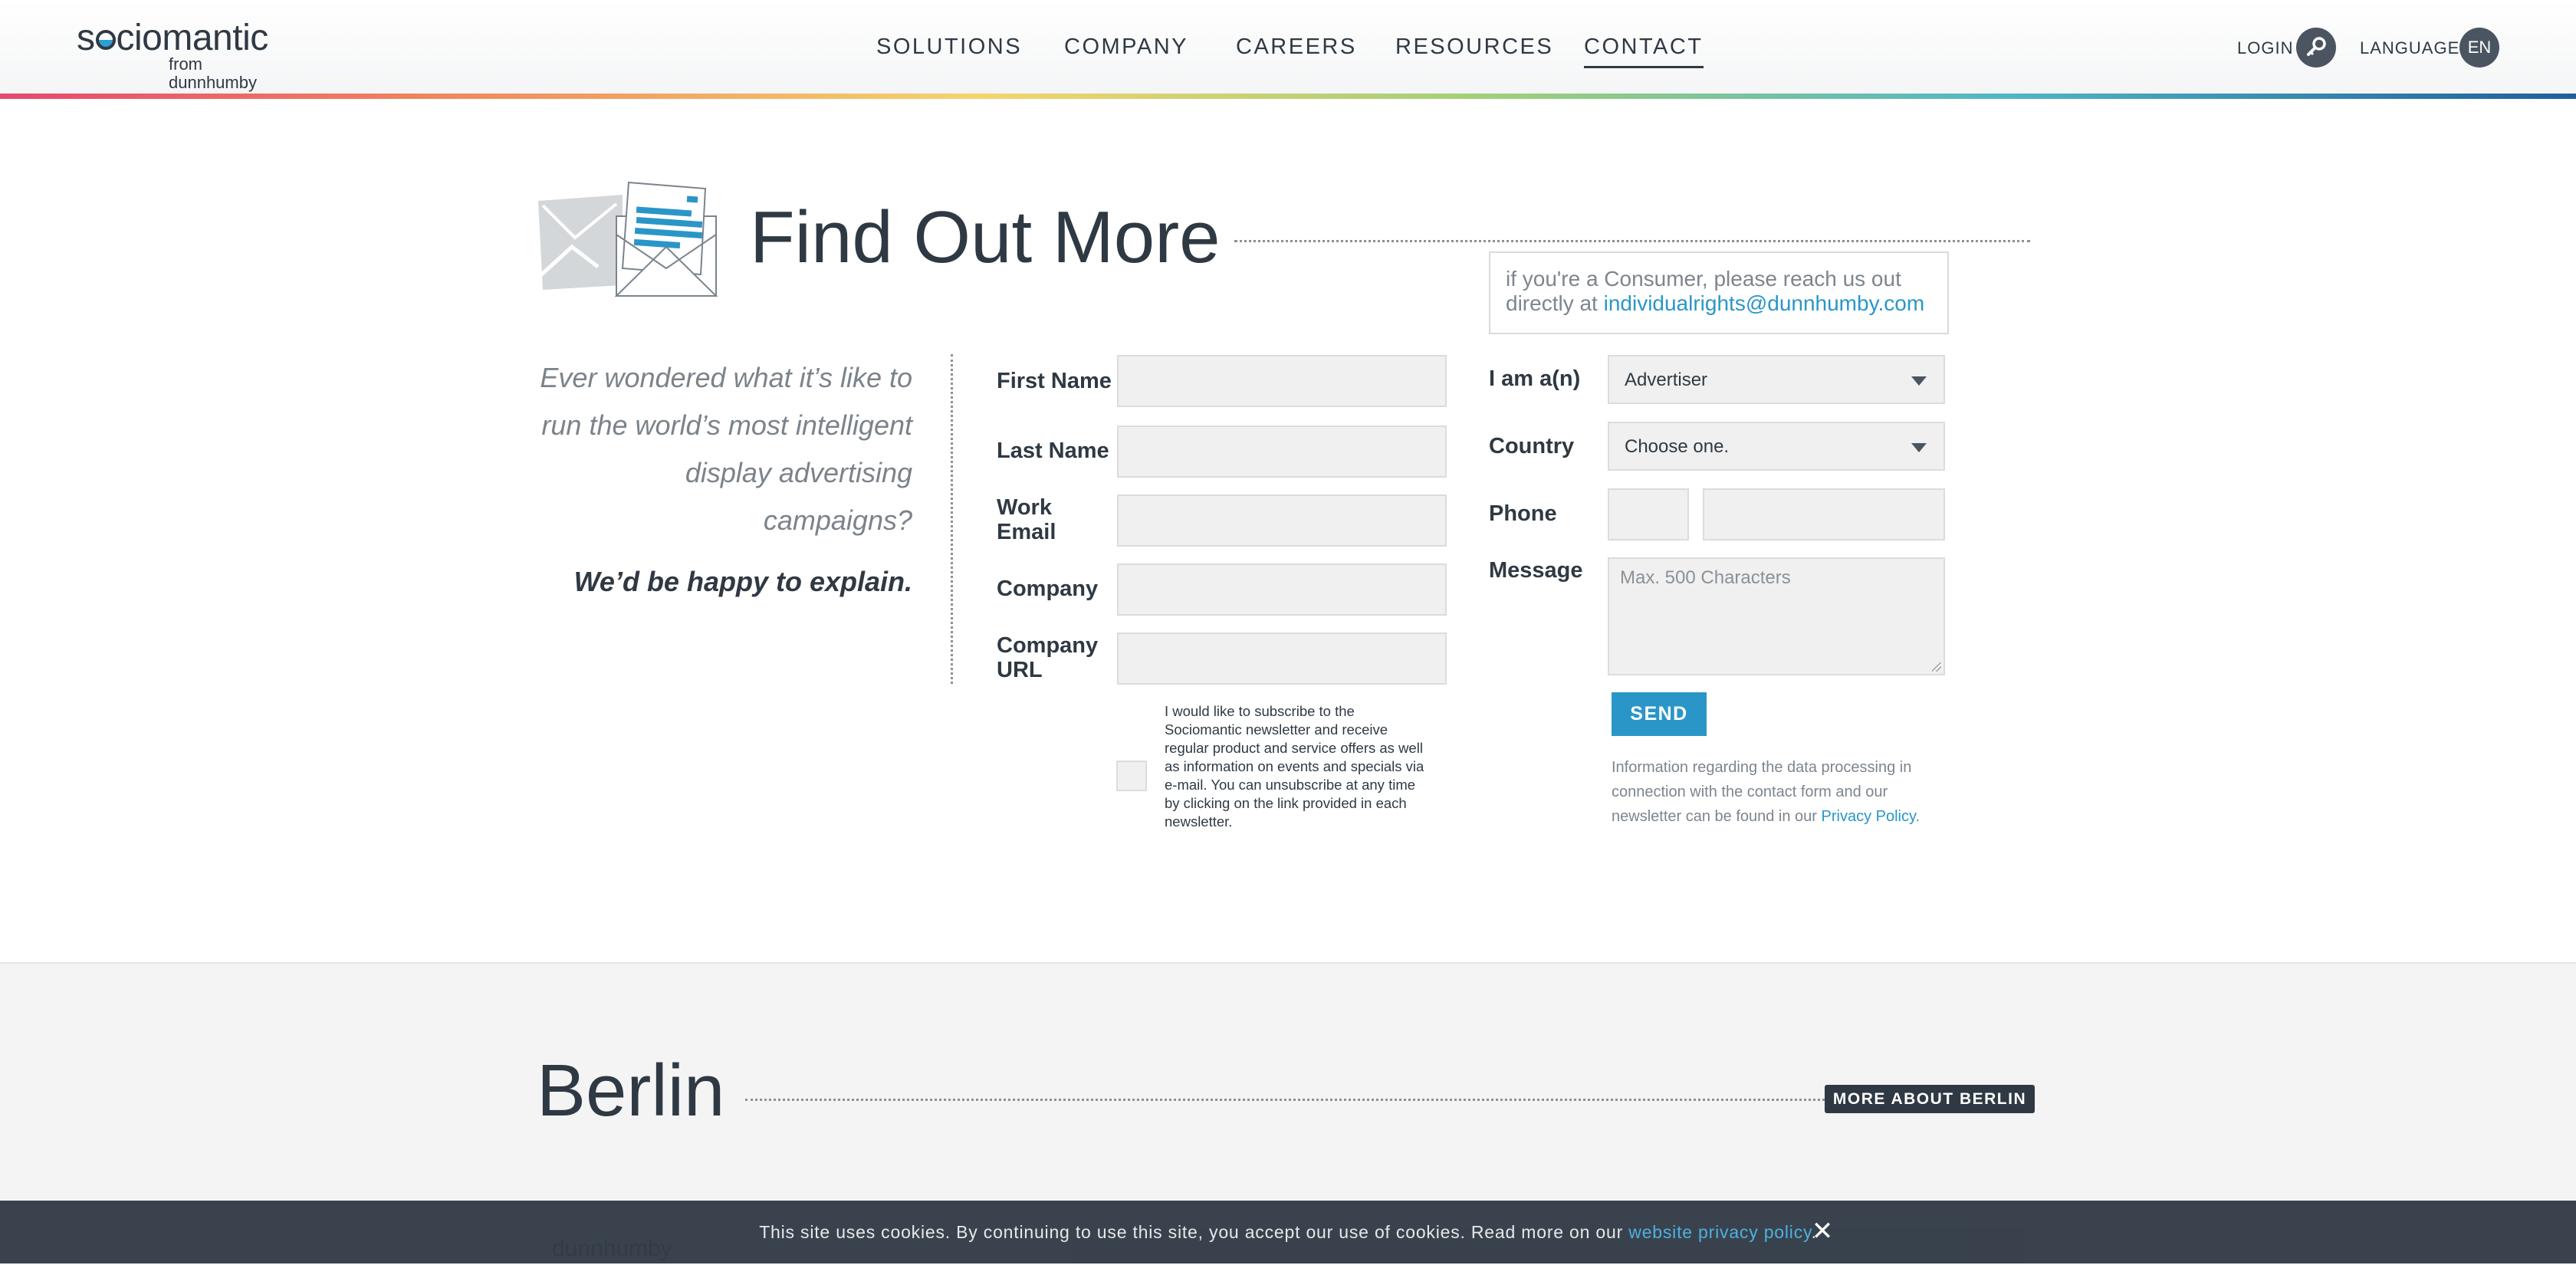 The width and height of the screenshot is (2576, 1265). Describe the element at coordinates (949, 47) in the screenshot. I see `nav-solutions: SOLUTIONS` at that location.